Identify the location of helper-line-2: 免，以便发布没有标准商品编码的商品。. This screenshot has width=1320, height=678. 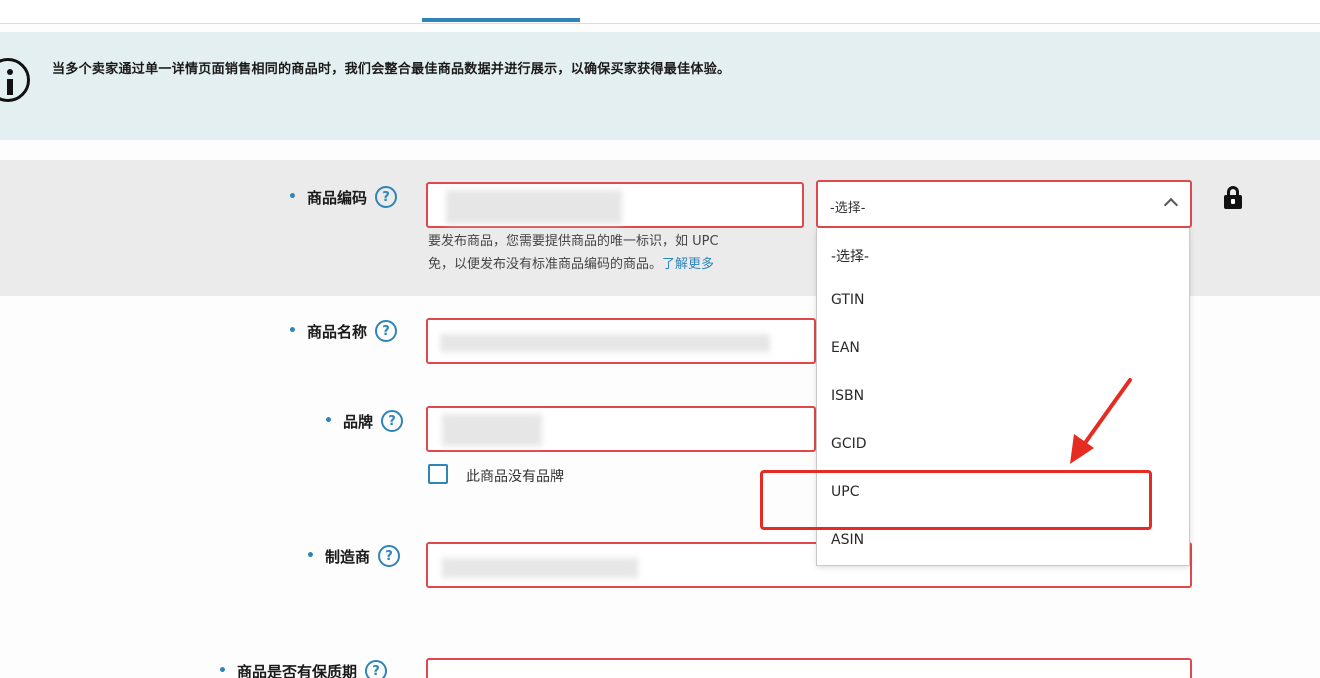
(545, 264).